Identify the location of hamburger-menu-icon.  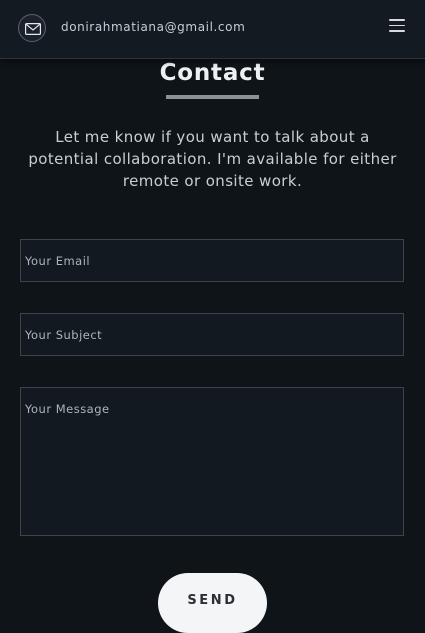
(397, 27).